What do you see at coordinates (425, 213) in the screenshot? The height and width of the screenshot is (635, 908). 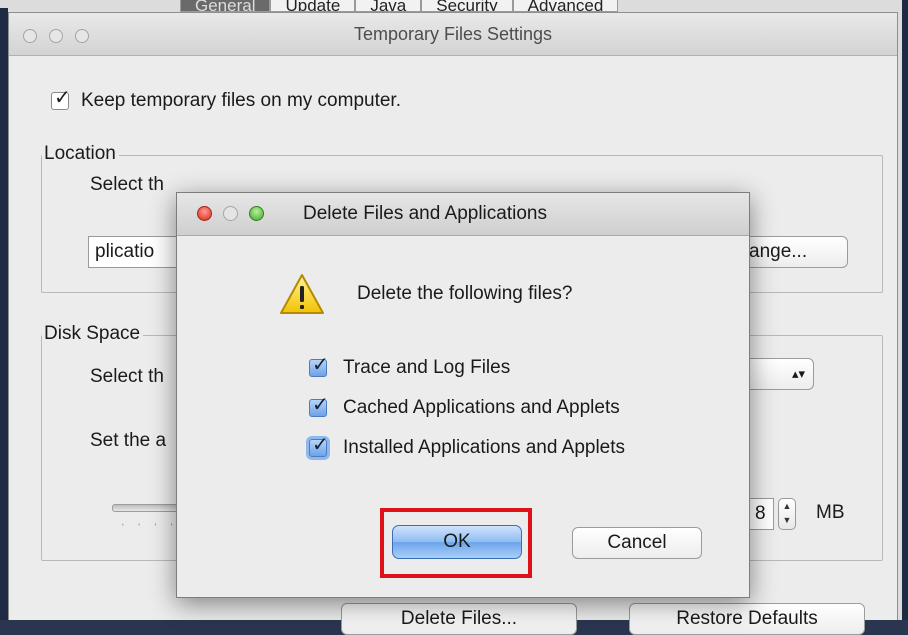 I see `dialog-title: Delete Files and Applications` at bounding box center [425, 213].